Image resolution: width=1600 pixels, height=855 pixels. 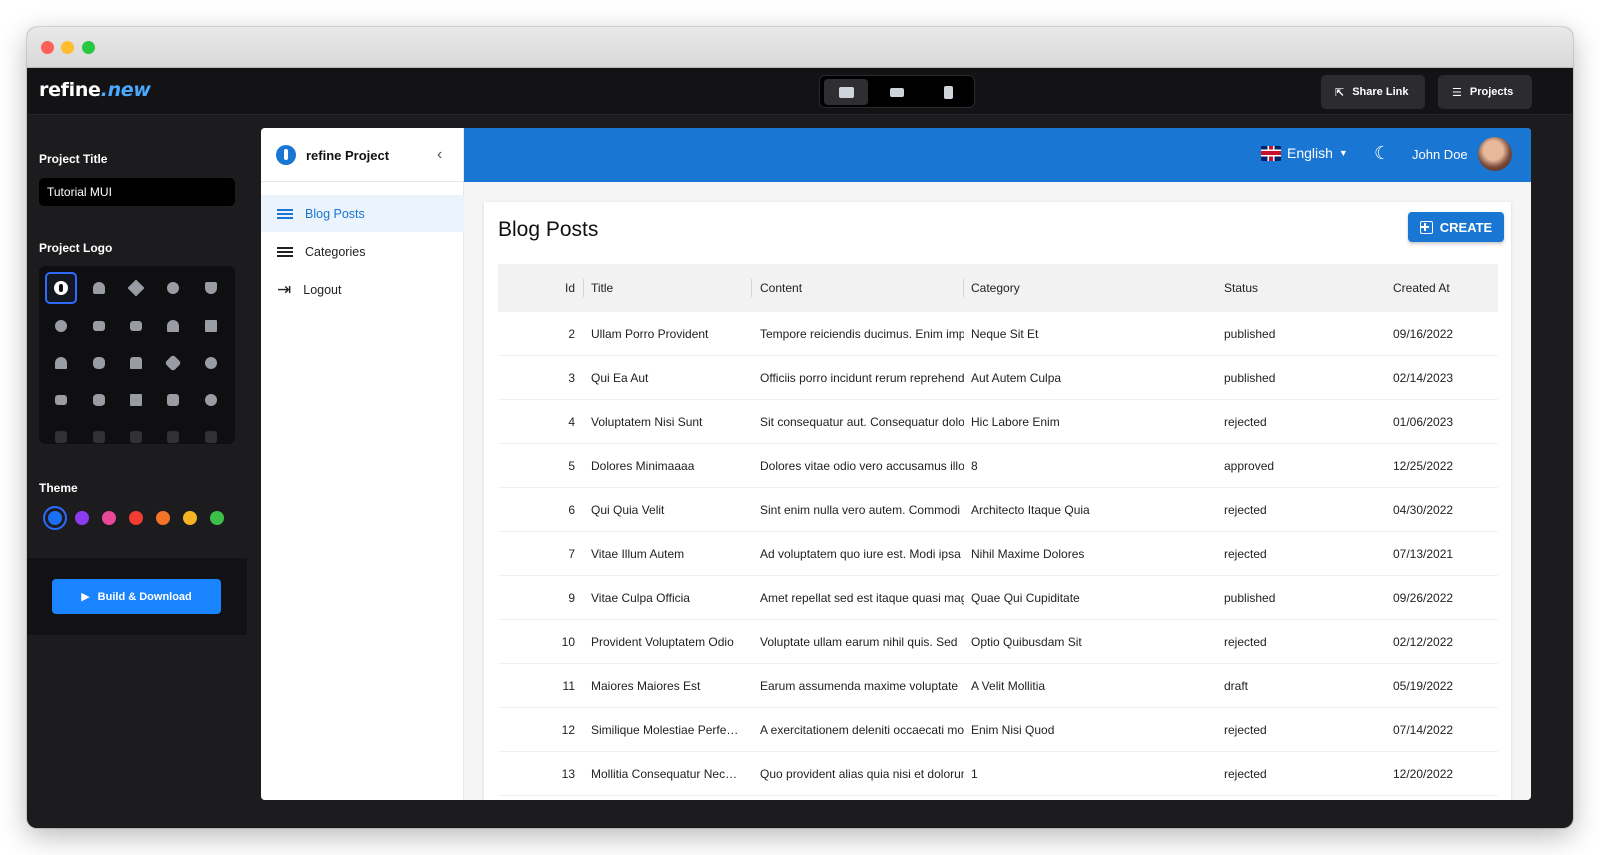 What do you see at coordinates (99, 363) in the screenshot?
I see `logo-option-binoculars-icon` at bounding box center [99, 363].